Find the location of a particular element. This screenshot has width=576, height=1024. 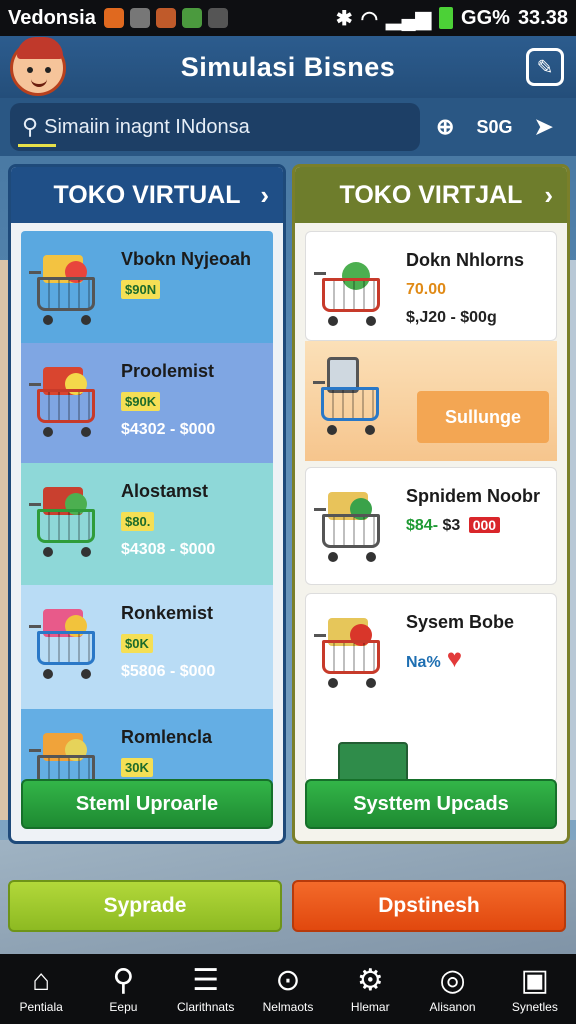

store-item: Ronkemist $0K $5806 - $000 is located at coordinates (147, 647).